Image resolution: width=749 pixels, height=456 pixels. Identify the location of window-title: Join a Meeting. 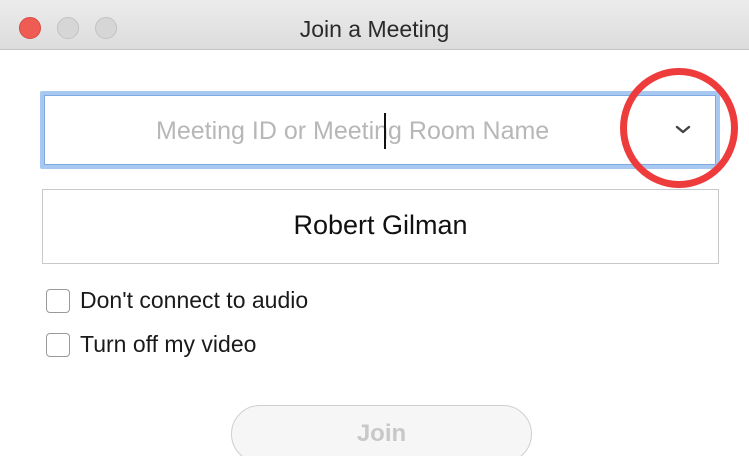
(374, 29).